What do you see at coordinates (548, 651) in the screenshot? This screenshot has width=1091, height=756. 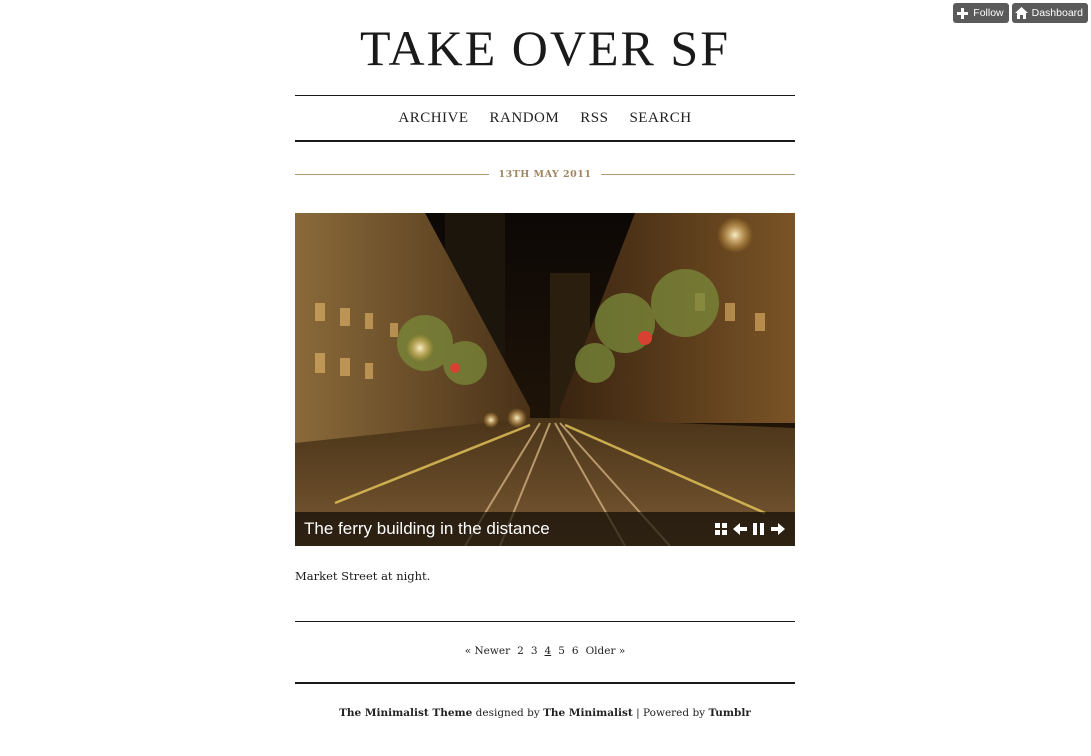 I see `current-page: 4` at bounding box center [548, 651].